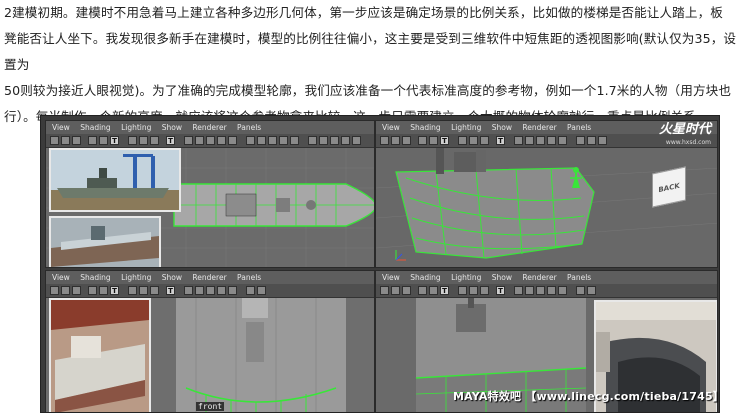 Image resolution: width=750 pixels, height=413 pixels. I want to click on viewport-scene-top, so click(210, 207).